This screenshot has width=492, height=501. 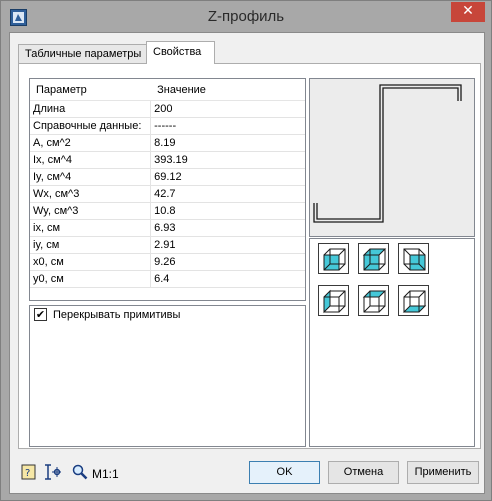 What do you see at coordinates (228, 126) in the screenshot?
I see `property-value: ------` at bounding box center [228, 126].